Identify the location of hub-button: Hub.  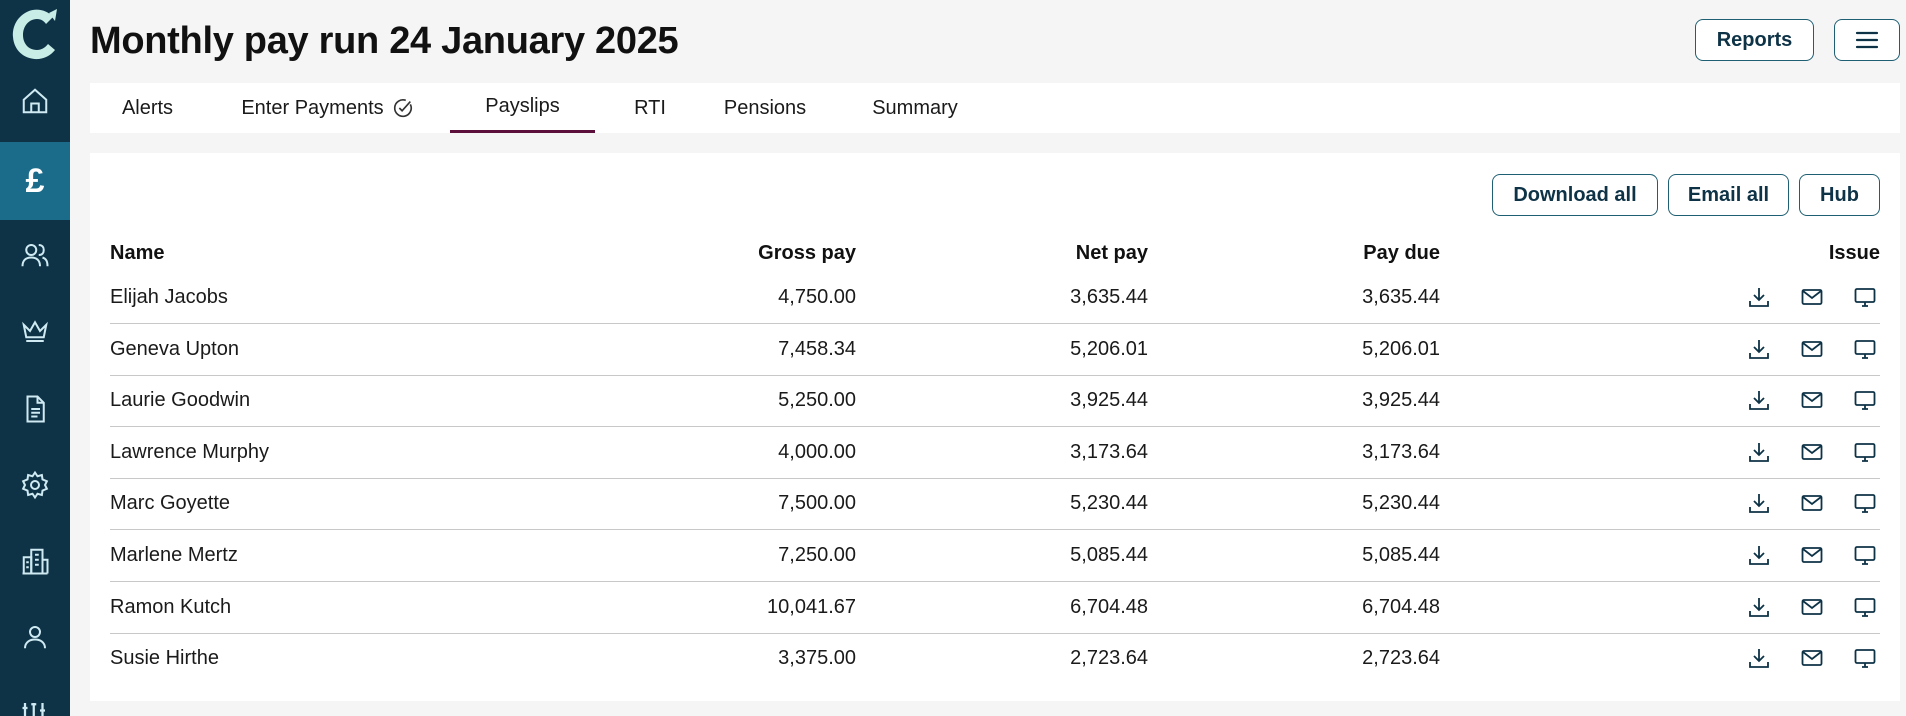
(1839, 195).